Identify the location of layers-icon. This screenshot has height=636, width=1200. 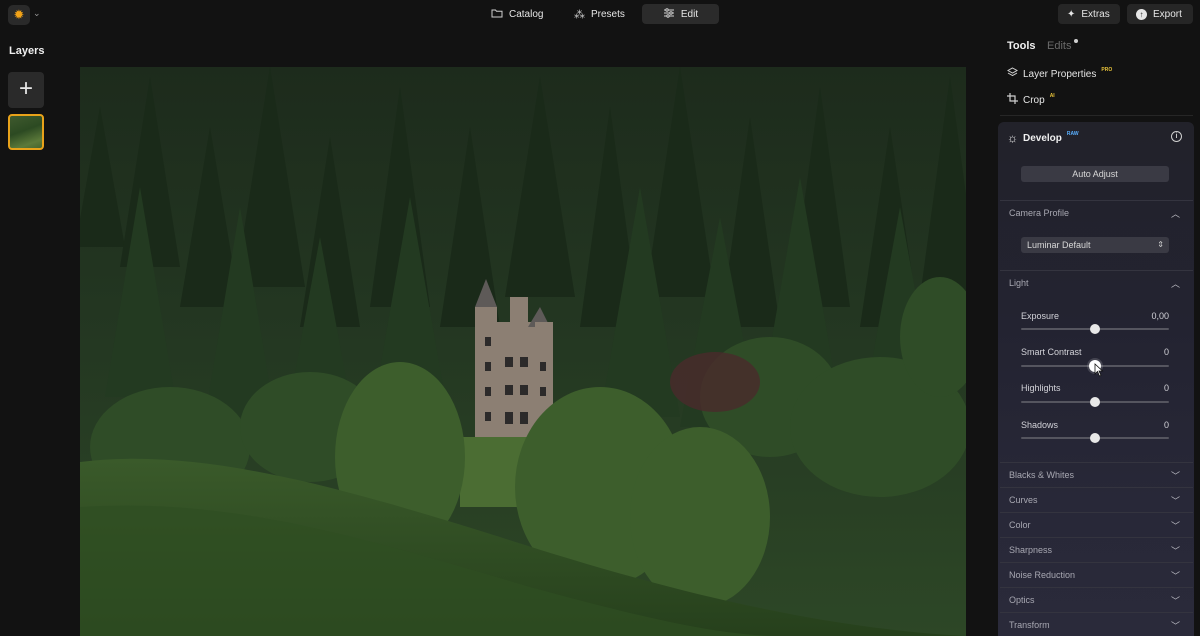
(1012, 74).